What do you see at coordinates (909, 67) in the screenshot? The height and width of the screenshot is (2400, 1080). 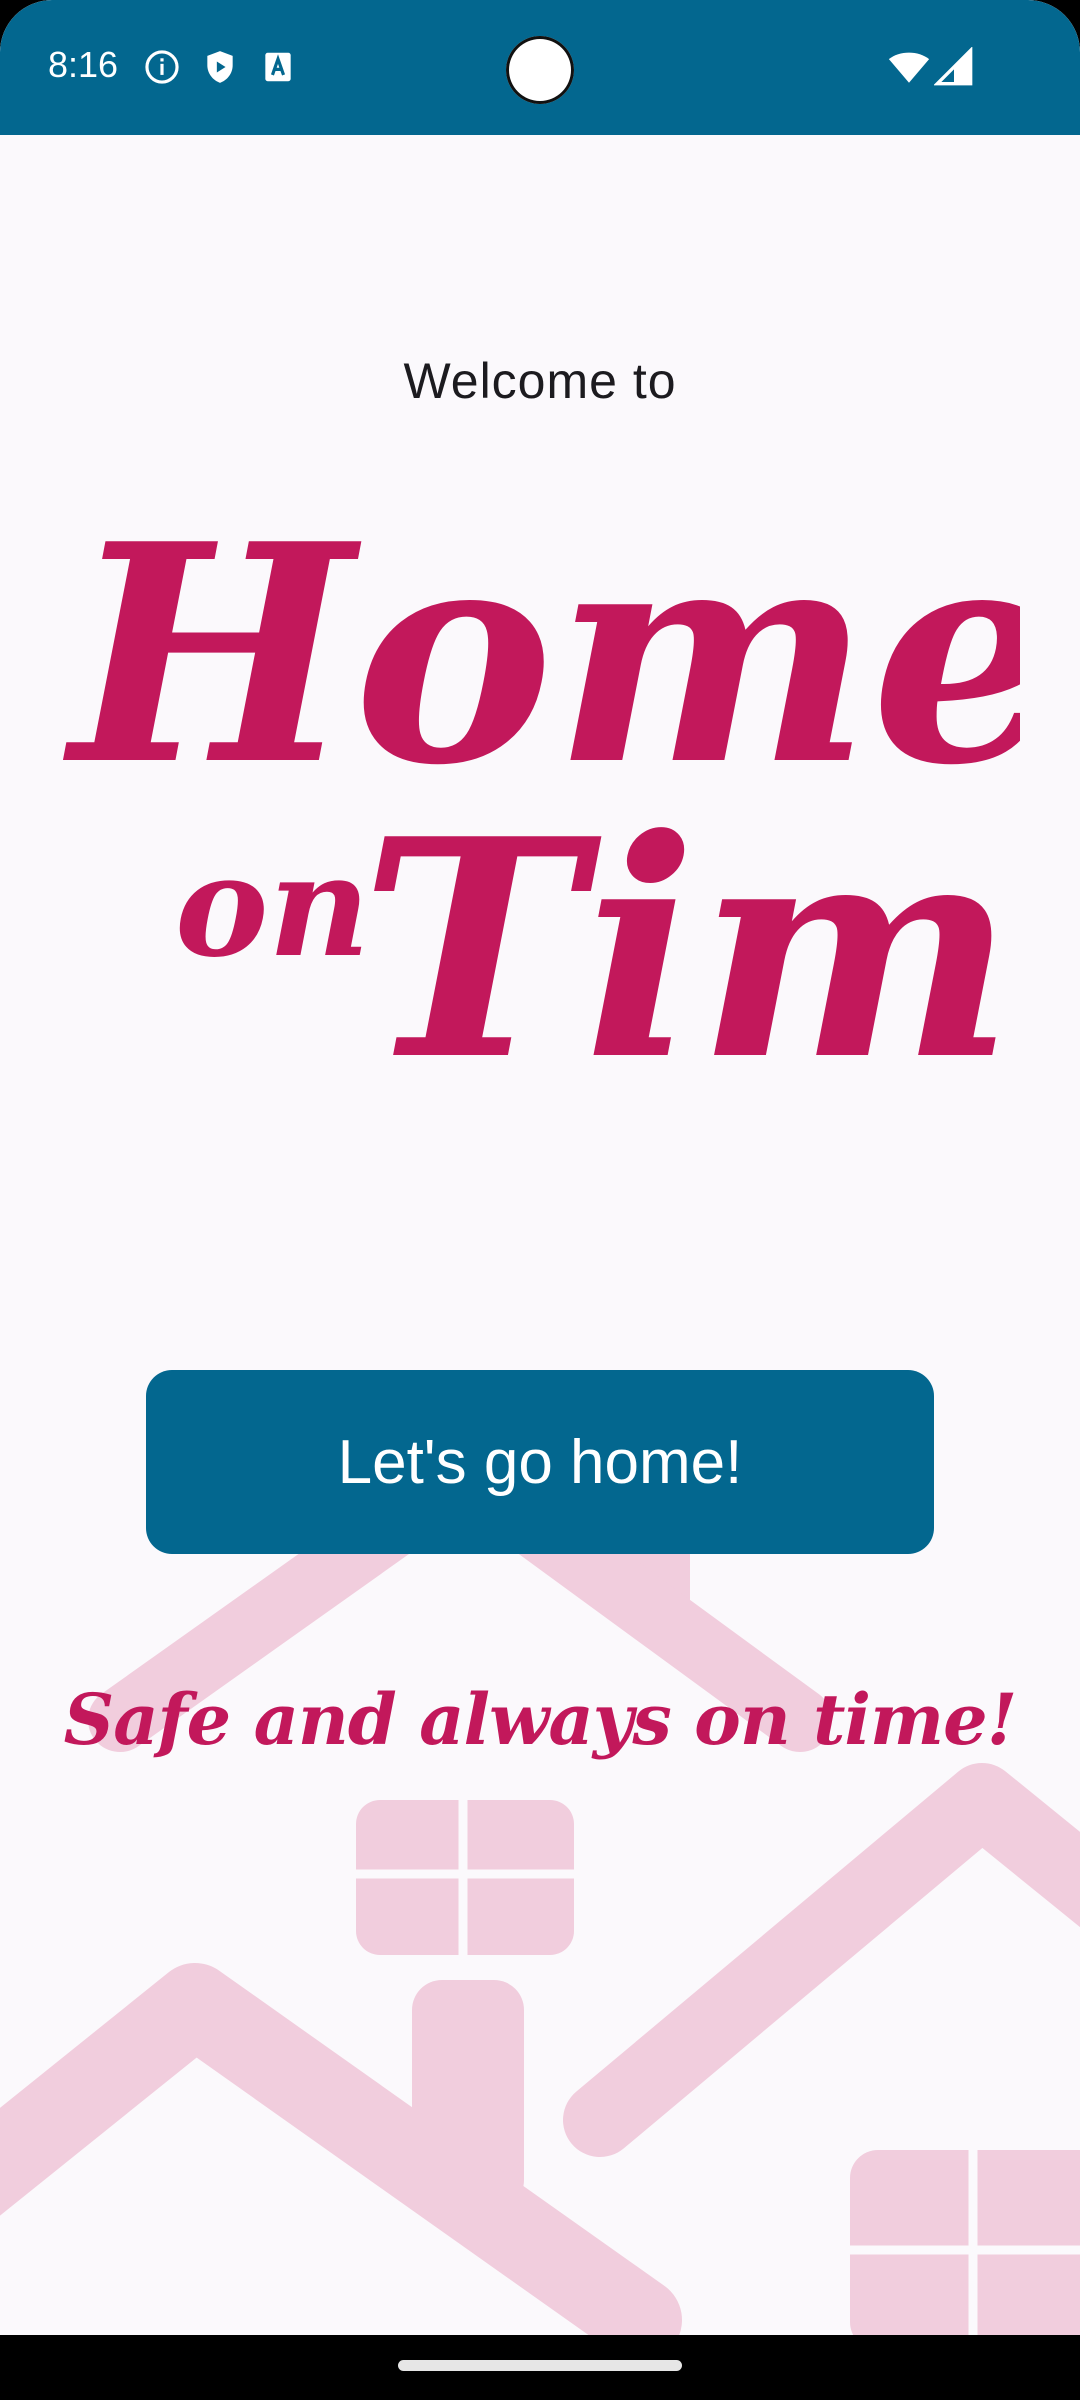 I see `wifi-icon` at bounding box center [909, 67].